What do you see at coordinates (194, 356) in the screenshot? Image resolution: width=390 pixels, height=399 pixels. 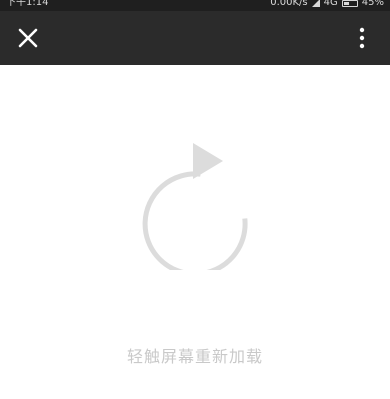 I see `reload-hint-text: 轻触屏幕重新加载` at bounding box center [194, 356].